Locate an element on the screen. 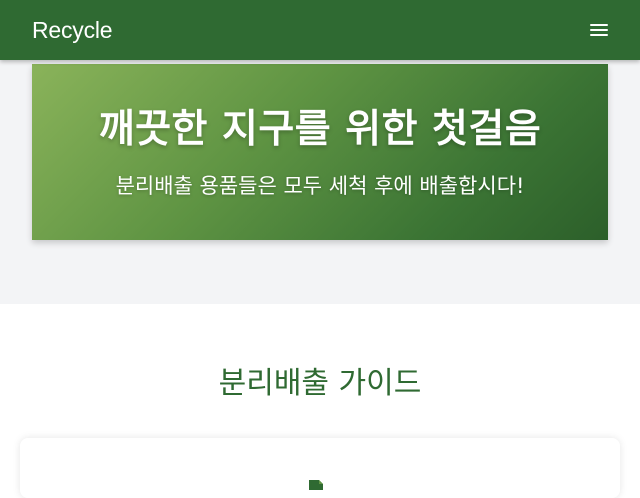 The image size is (640, 498). hero-title: 깨끗한 지구를 위한 첫걸음 is located at coordinates (320, 129).